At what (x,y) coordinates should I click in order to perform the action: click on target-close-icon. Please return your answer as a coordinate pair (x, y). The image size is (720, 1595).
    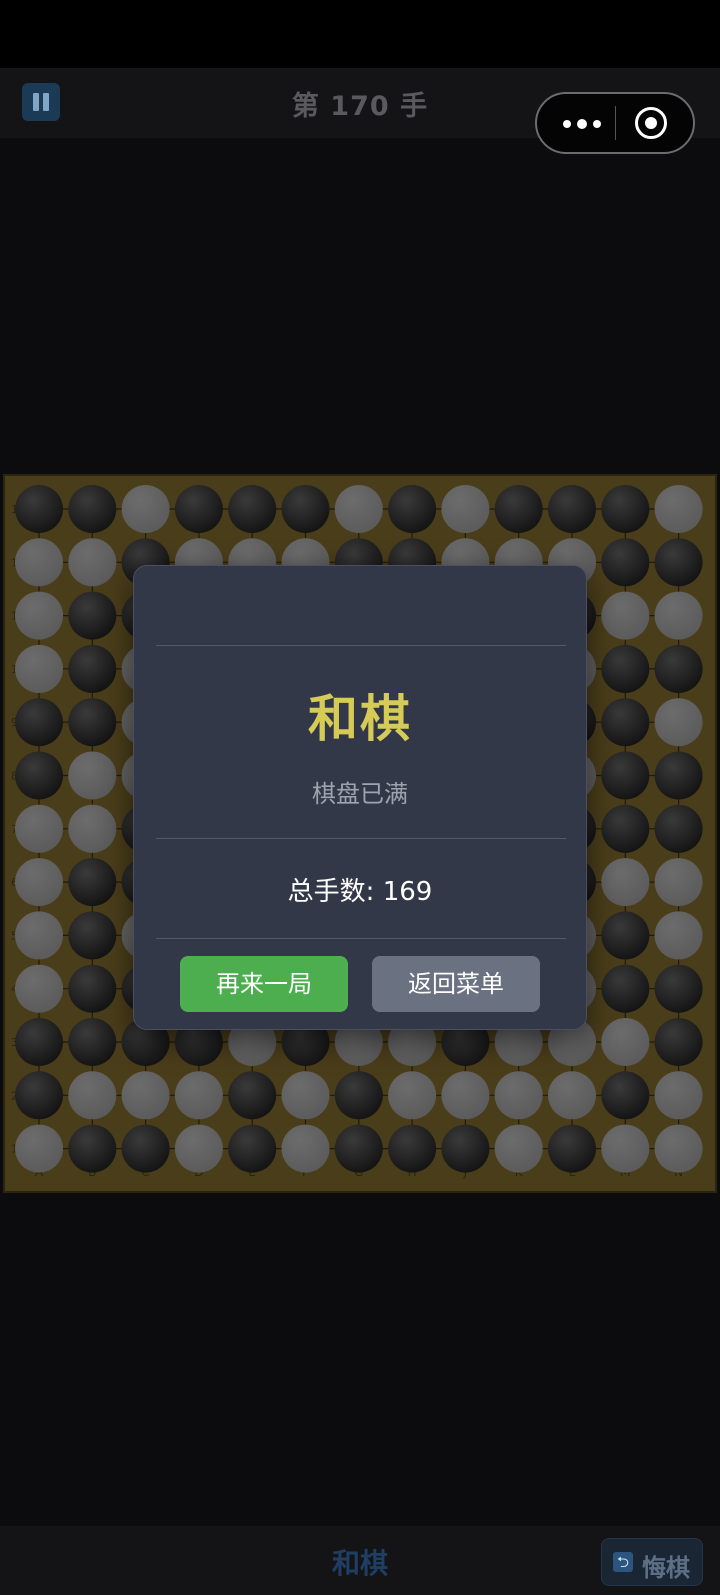
    Looking at the image, I should click on (651, 123).